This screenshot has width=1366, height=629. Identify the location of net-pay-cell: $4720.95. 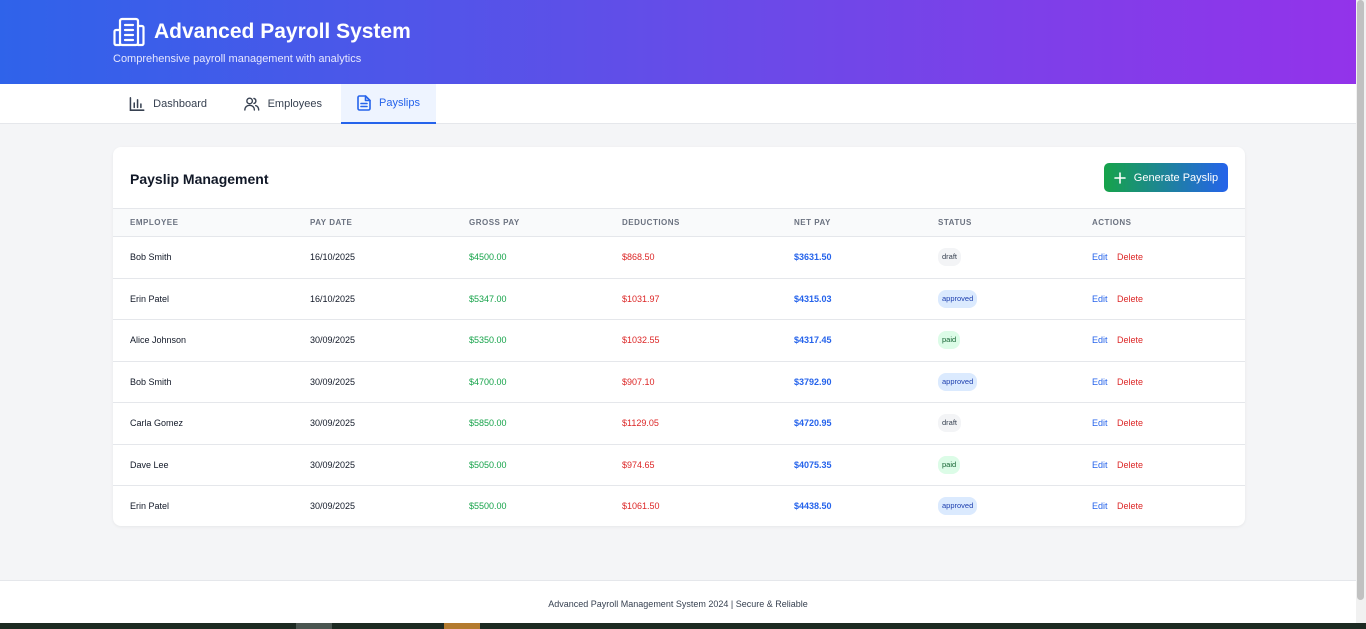
(813, 423).